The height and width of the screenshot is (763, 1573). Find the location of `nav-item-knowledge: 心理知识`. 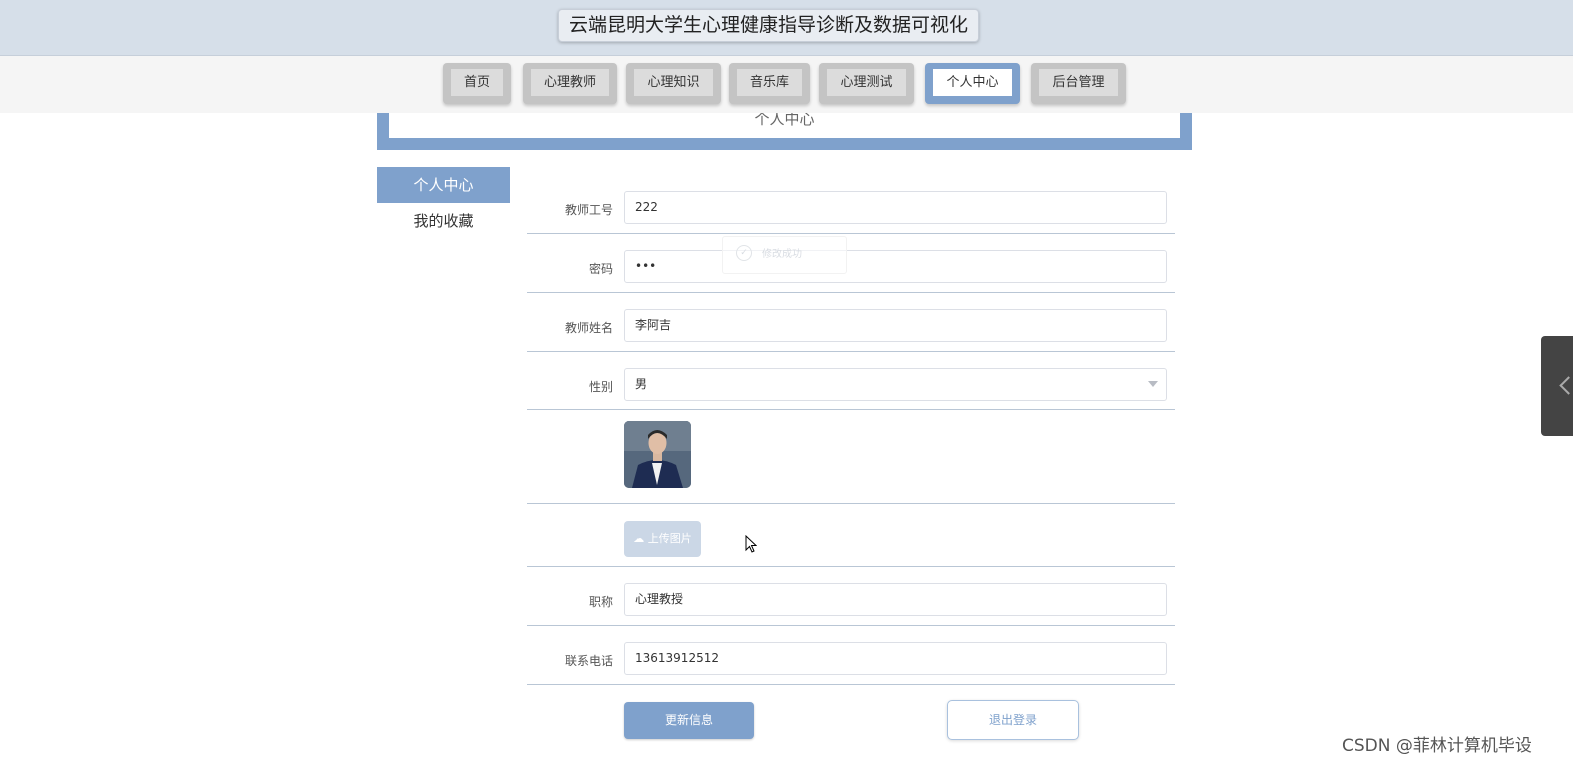

nav-item-knowledge: 心理知识 is located at coordinates (673, 83).